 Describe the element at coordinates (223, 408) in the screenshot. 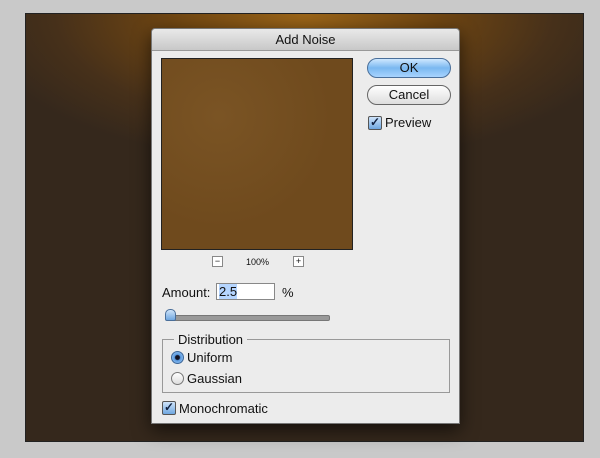

I see `monochromatic-label: Monochromatic` at that location.